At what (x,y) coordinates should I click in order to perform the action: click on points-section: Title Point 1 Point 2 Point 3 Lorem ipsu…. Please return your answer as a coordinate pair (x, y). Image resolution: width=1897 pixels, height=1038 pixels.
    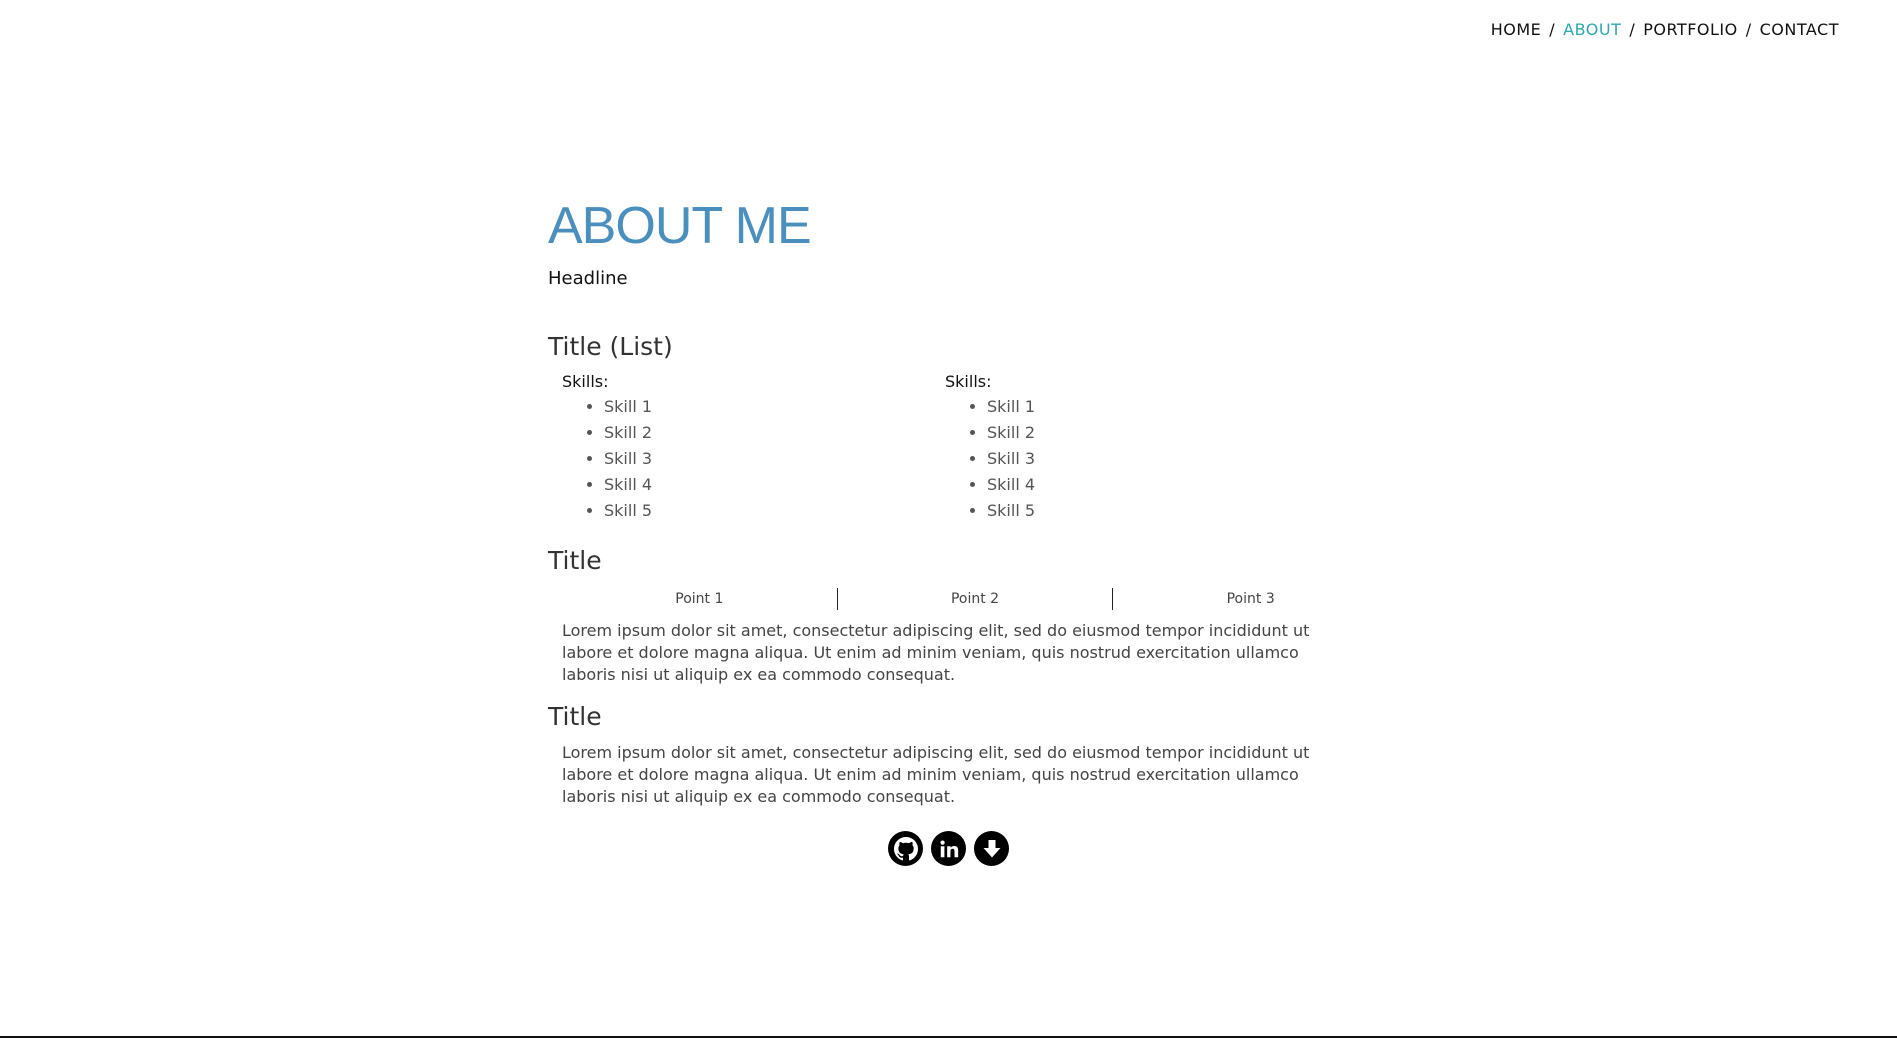
    Looking at the image, I should click on (938, 616).